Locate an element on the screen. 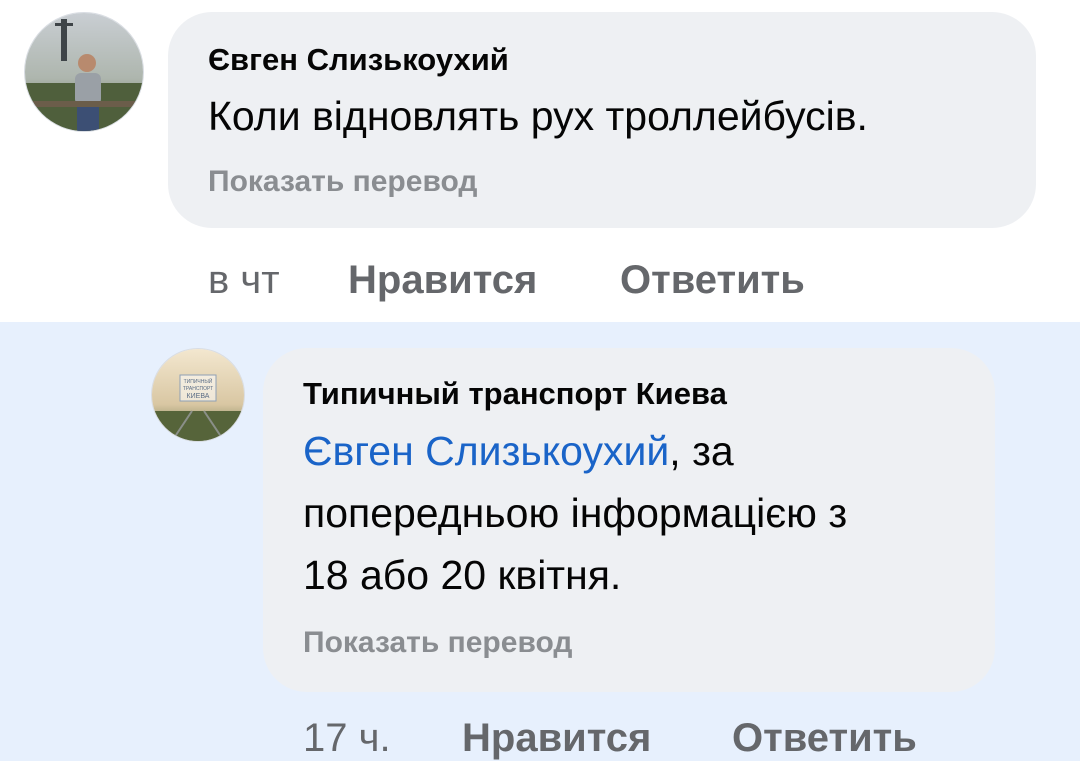 The height and width of the screenshot is (761, 1080). page-avatar: ТИПИЧНЫЙ ТРАНСПОРТ КИЕВА is located at coordinates (198, 395).